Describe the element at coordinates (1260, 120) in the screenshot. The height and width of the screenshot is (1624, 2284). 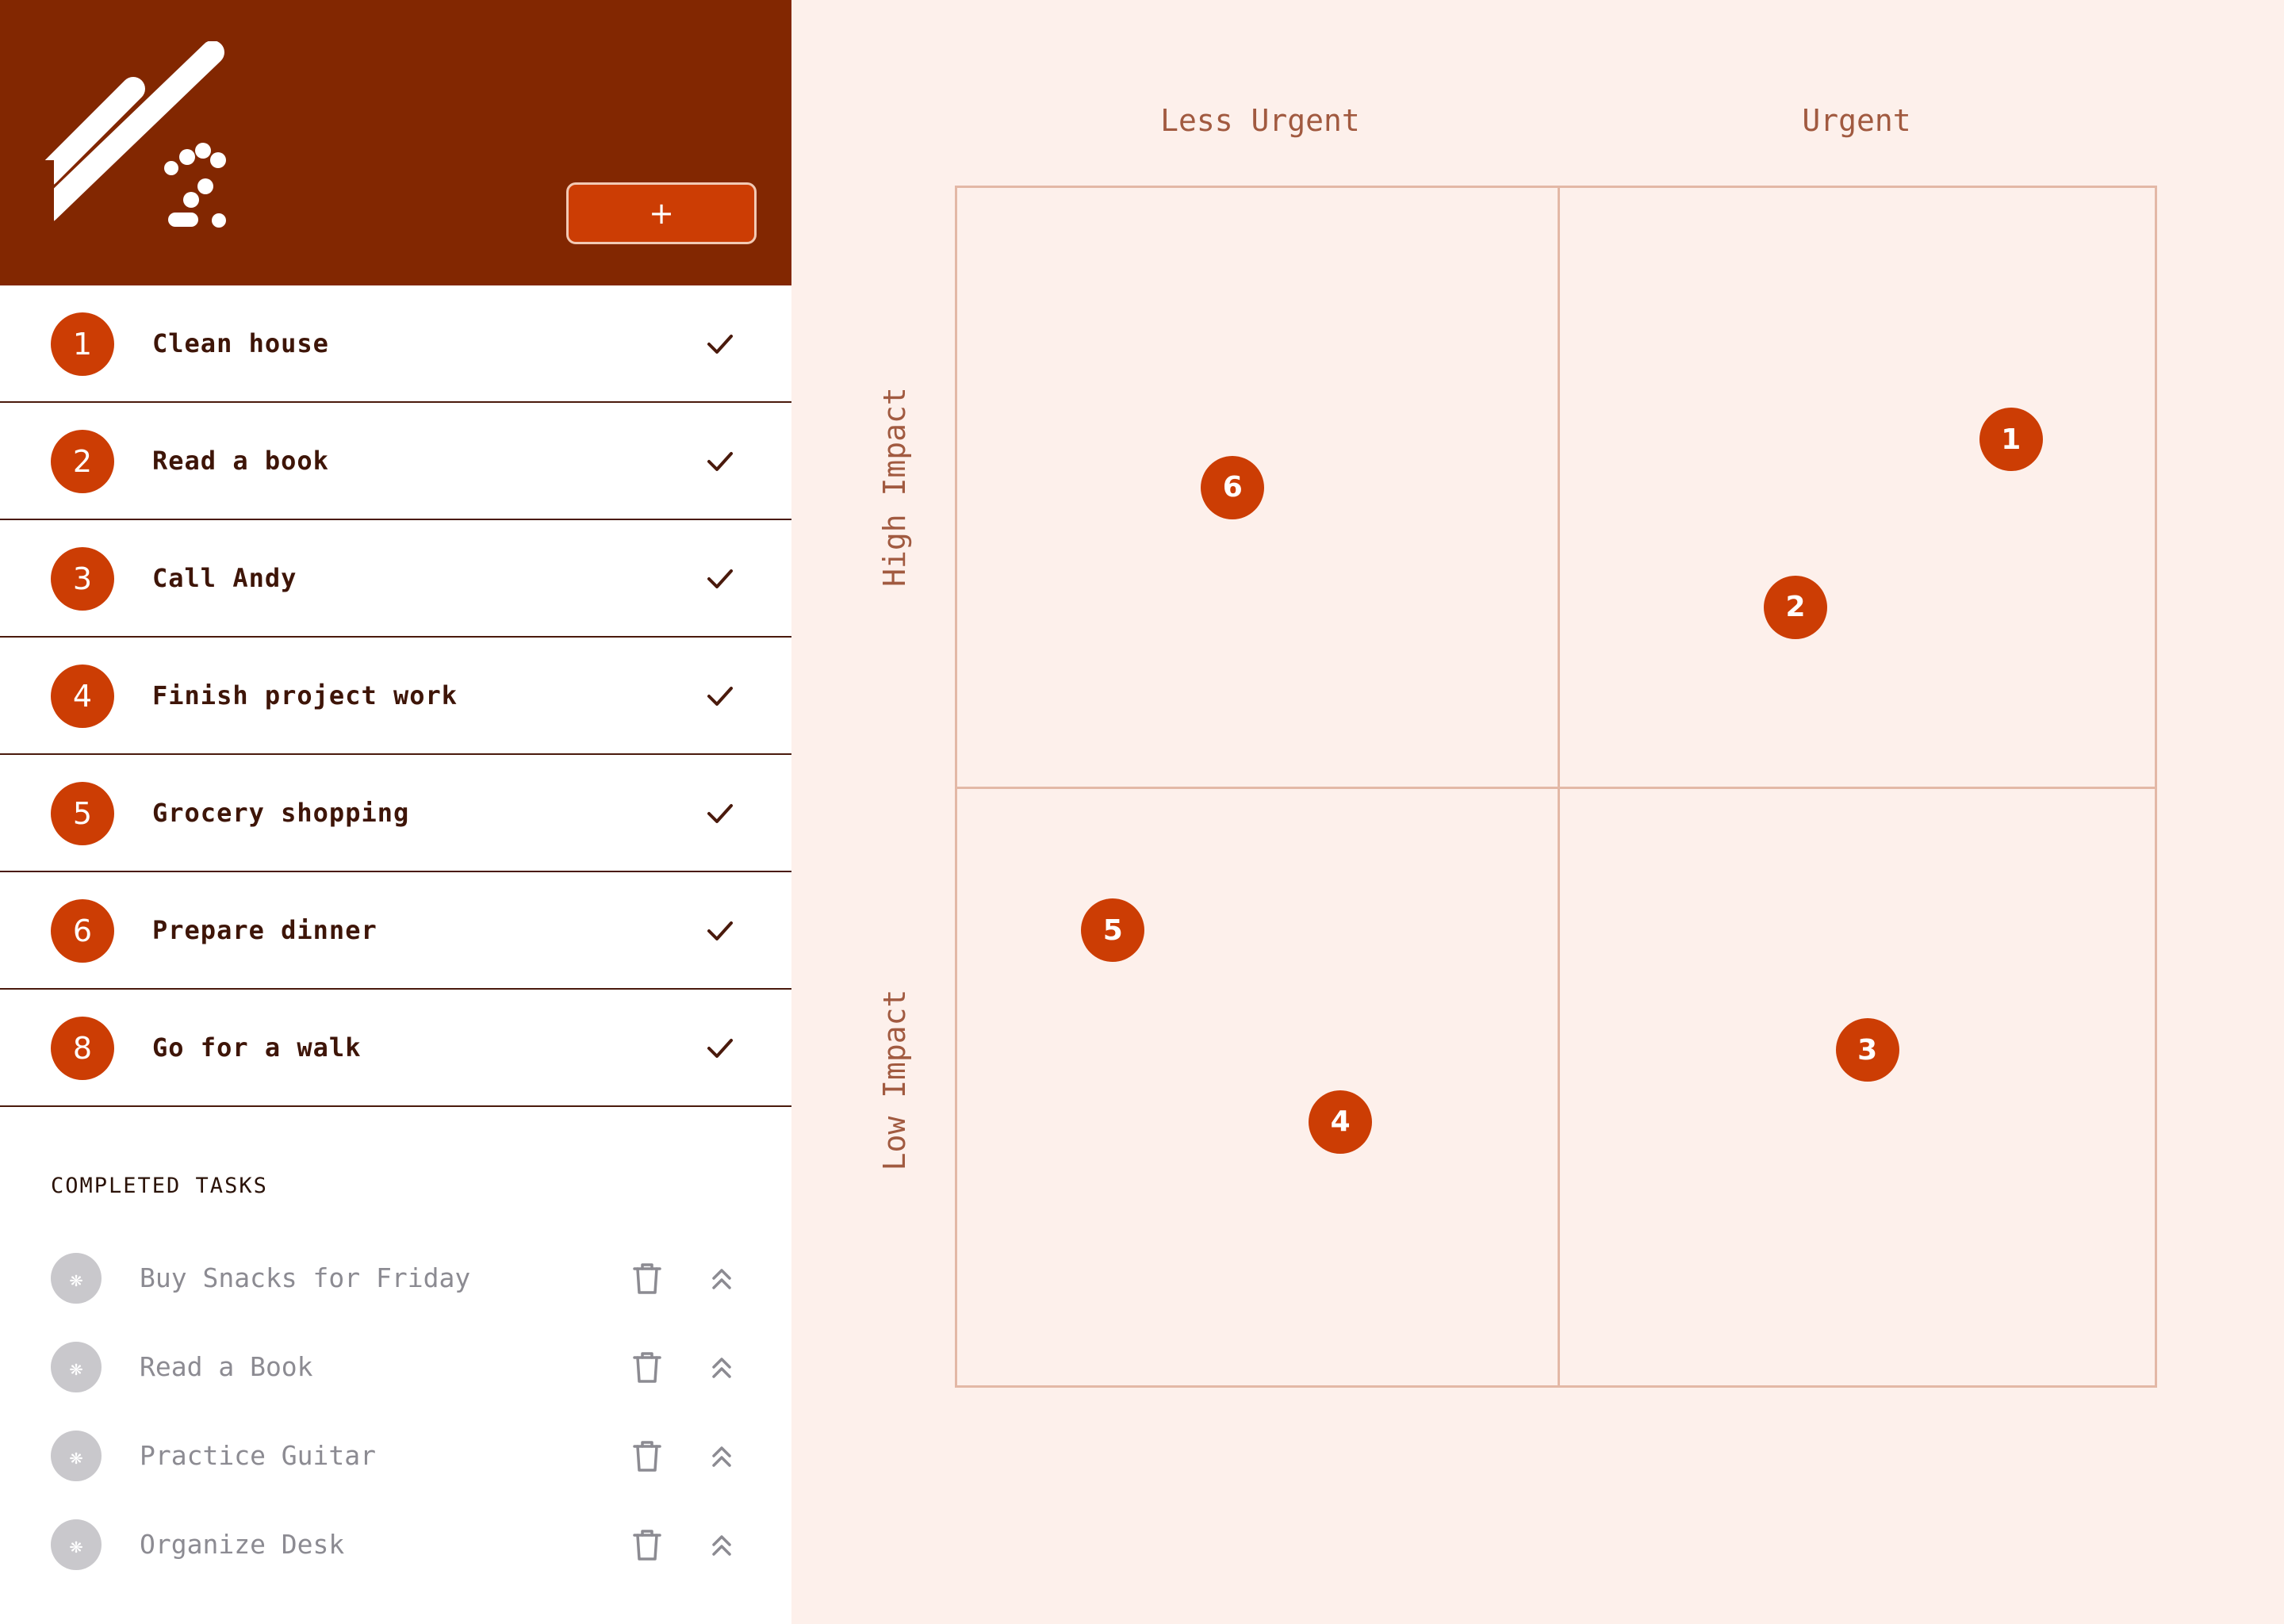
I see `column-label-less-urgent: Less Urgent` at that location.